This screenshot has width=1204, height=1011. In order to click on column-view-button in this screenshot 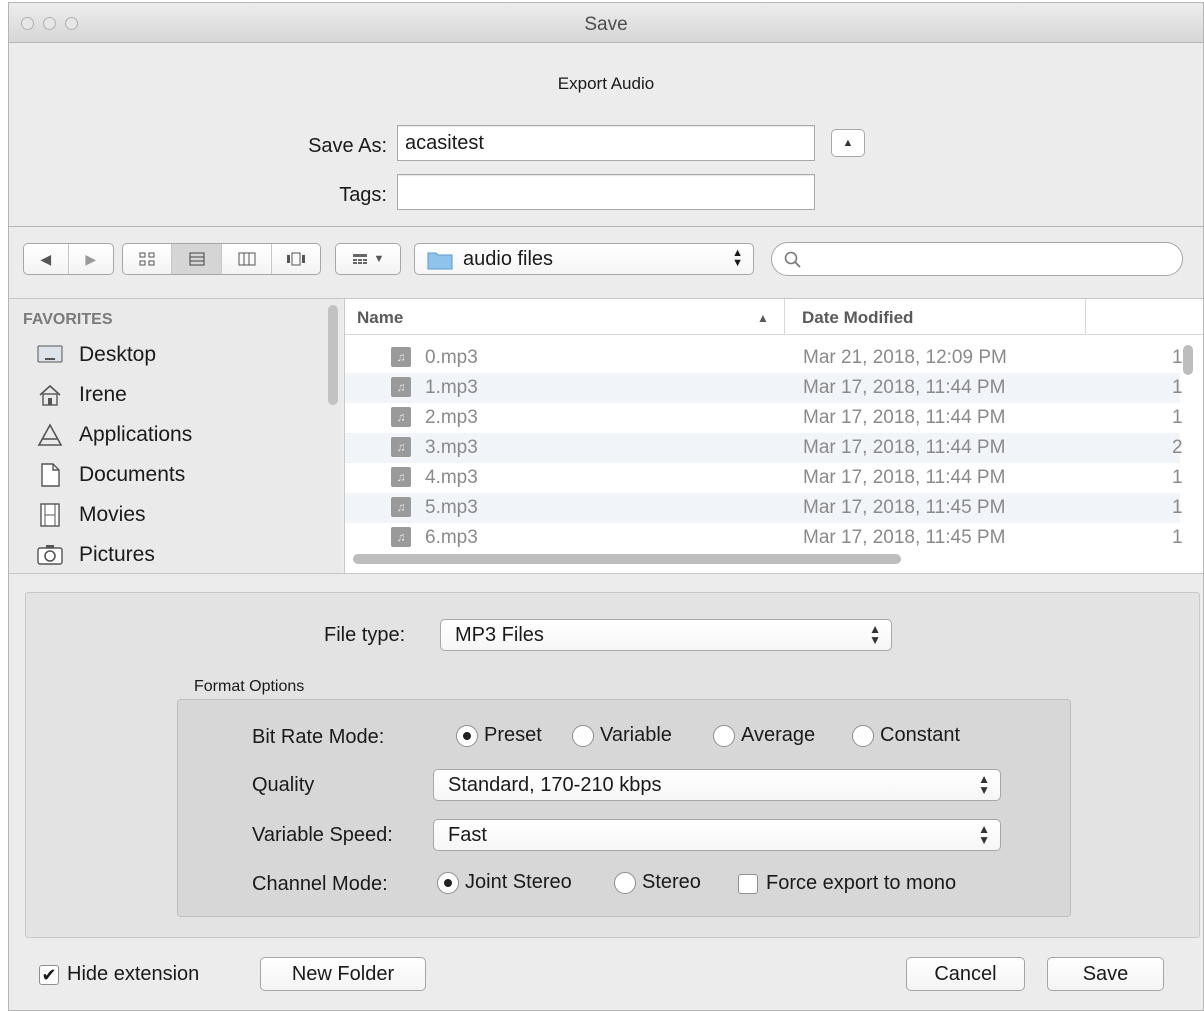, I will do `click(247, 259)`.